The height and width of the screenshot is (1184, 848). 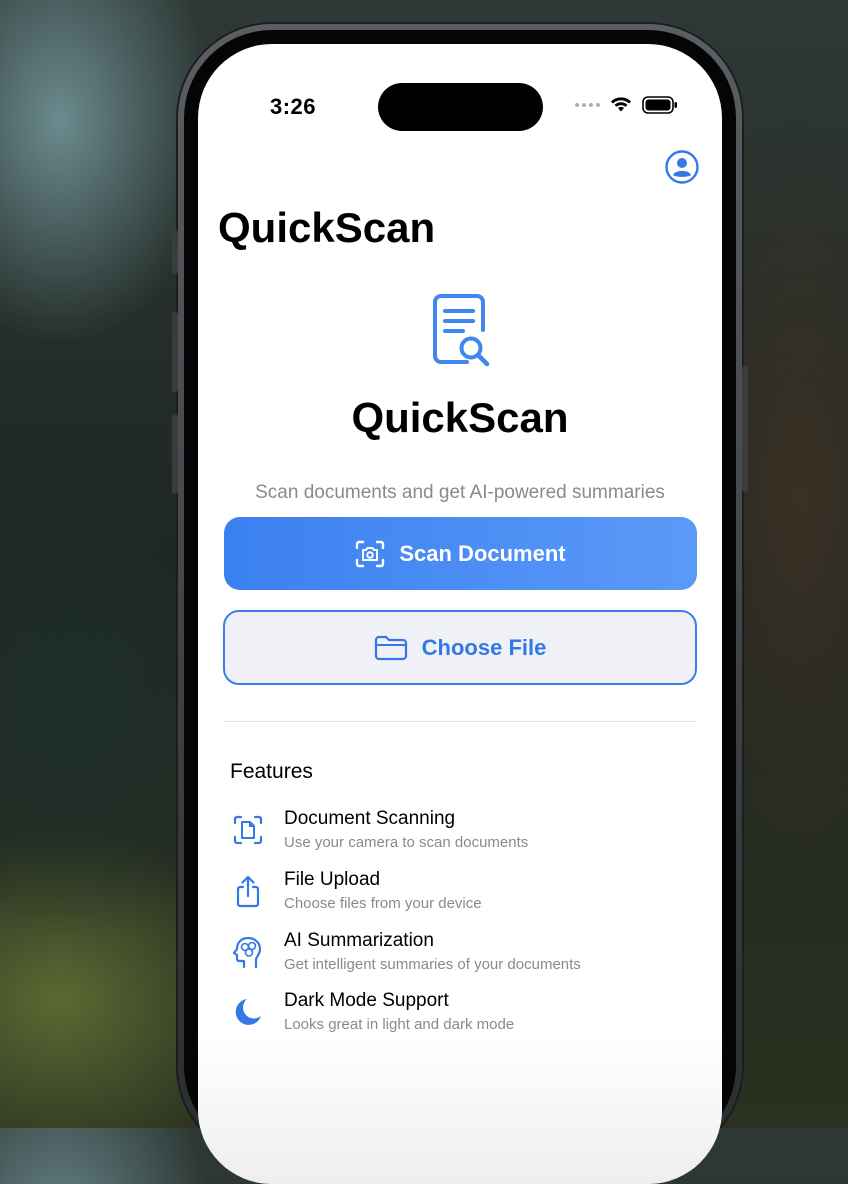 What do you see at coordinates (332, 879) in the screenshot?
I see `feature-title: File Upload` at bounding box center [332, 879].